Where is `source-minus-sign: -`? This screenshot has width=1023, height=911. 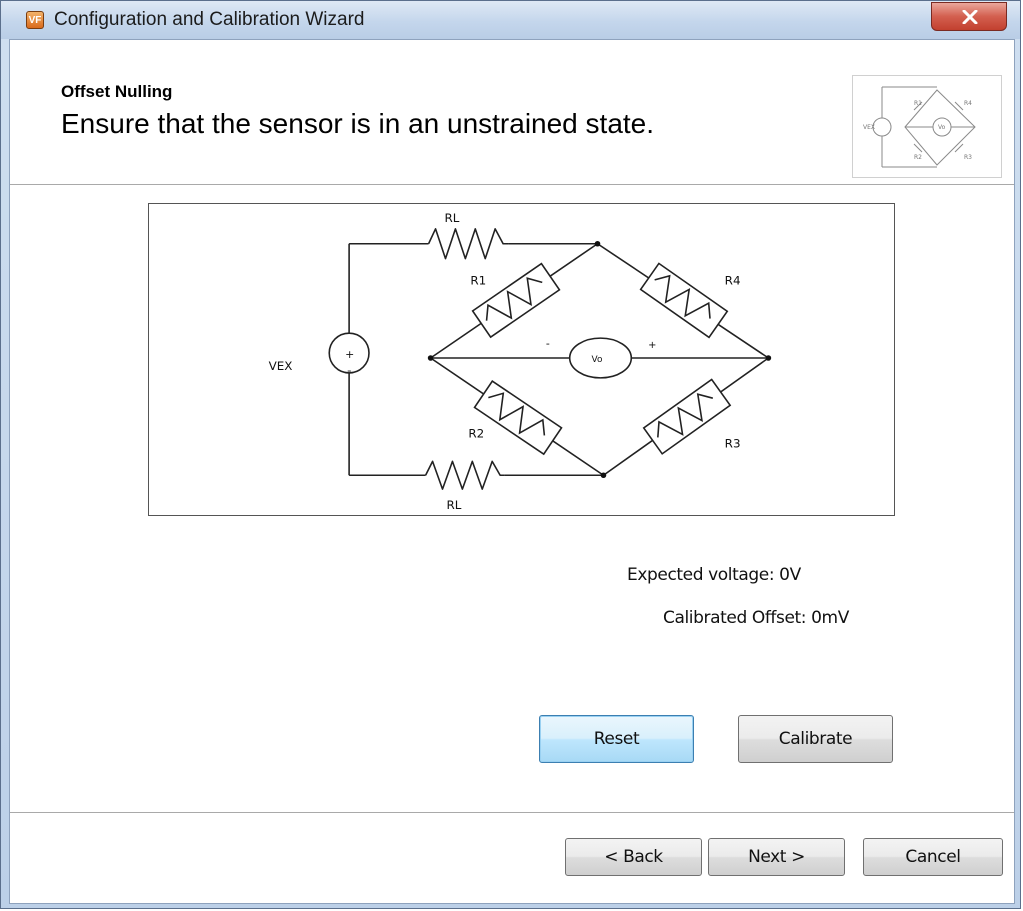 source-minus-sign: - is located at coordinates (349, 370).